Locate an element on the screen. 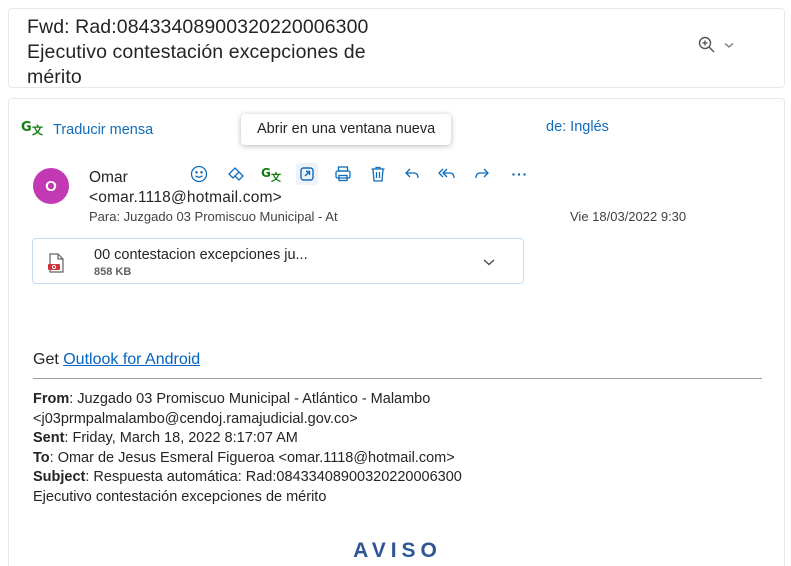 This screenshot has height=566, width=791. sent-date: Vie 18/03/2022 9:30 is located at coordinates (628, 216).